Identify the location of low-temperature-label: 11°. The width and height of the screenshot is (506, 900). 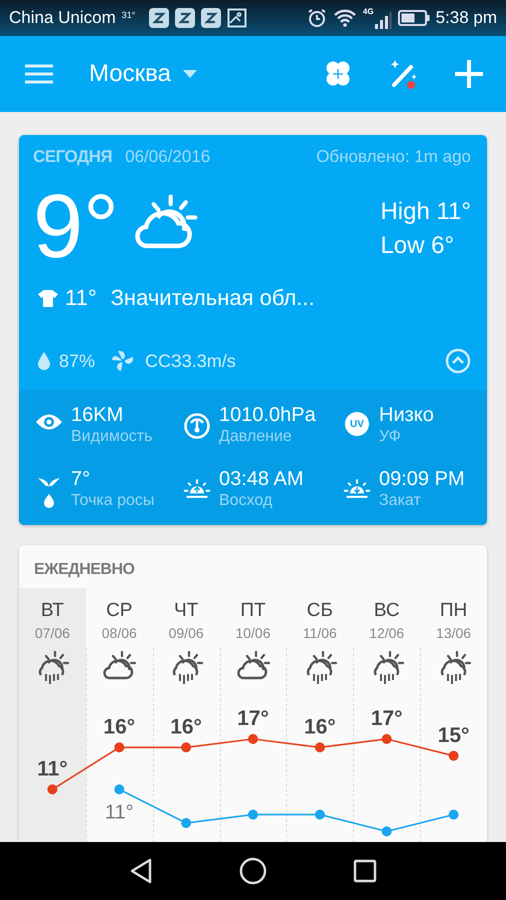
(119, 812).